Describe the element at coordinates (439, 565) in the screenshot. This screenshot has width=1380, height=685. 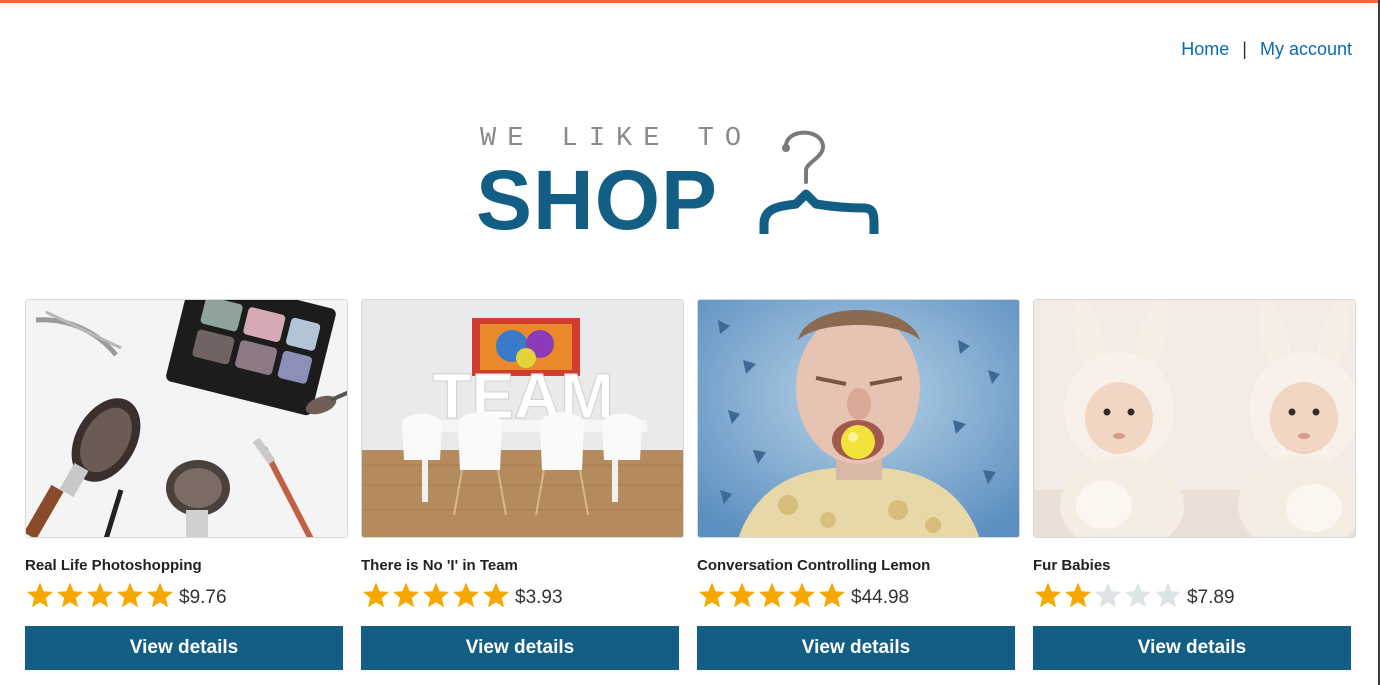
I see `product-title: There is No 'I' in Team` at that location.